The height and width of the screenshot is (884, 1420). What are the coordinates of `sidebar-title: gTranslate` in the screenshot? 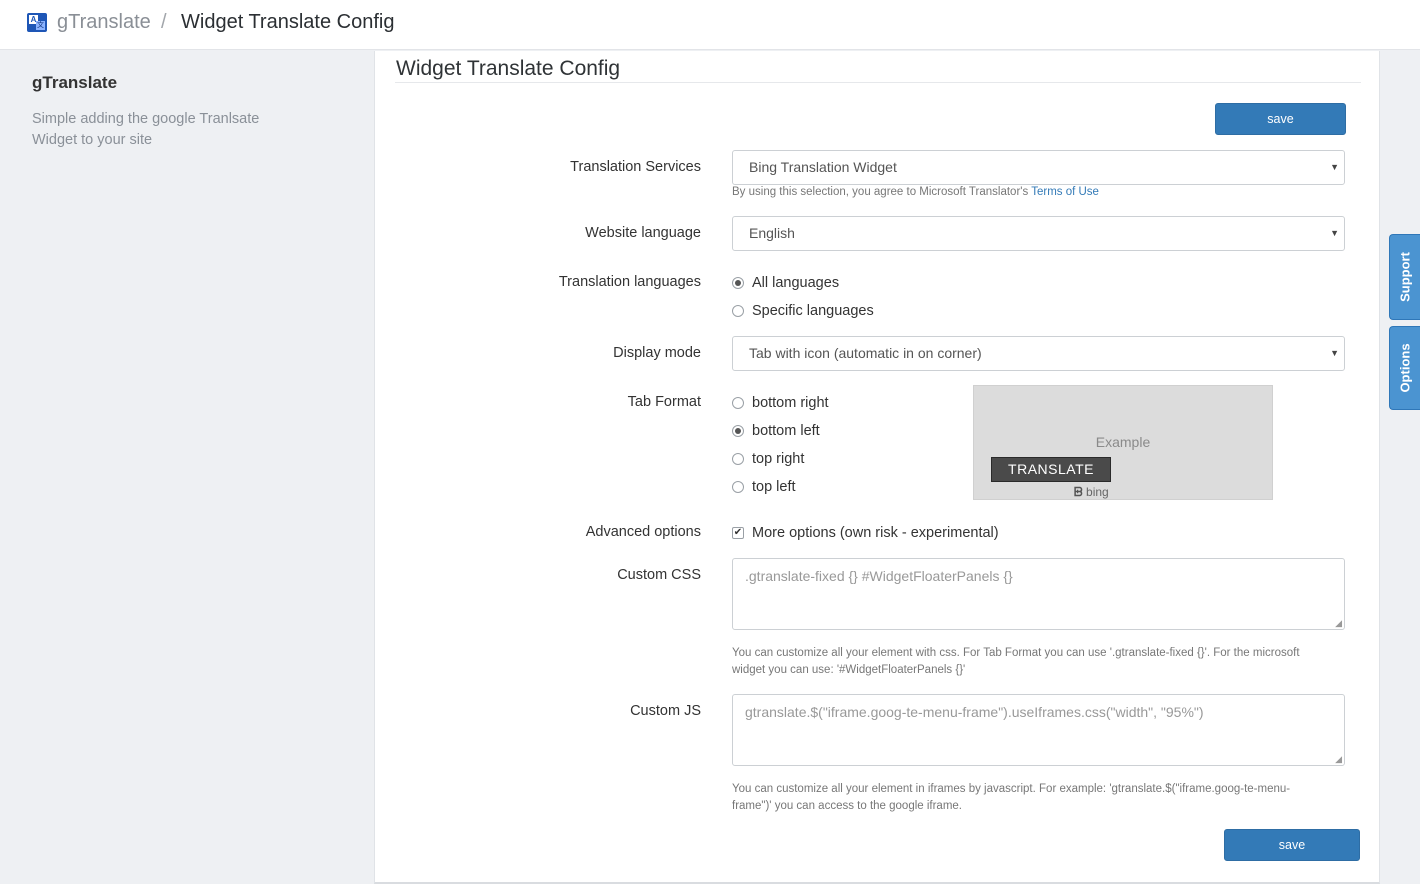 It's located at (75, 82).